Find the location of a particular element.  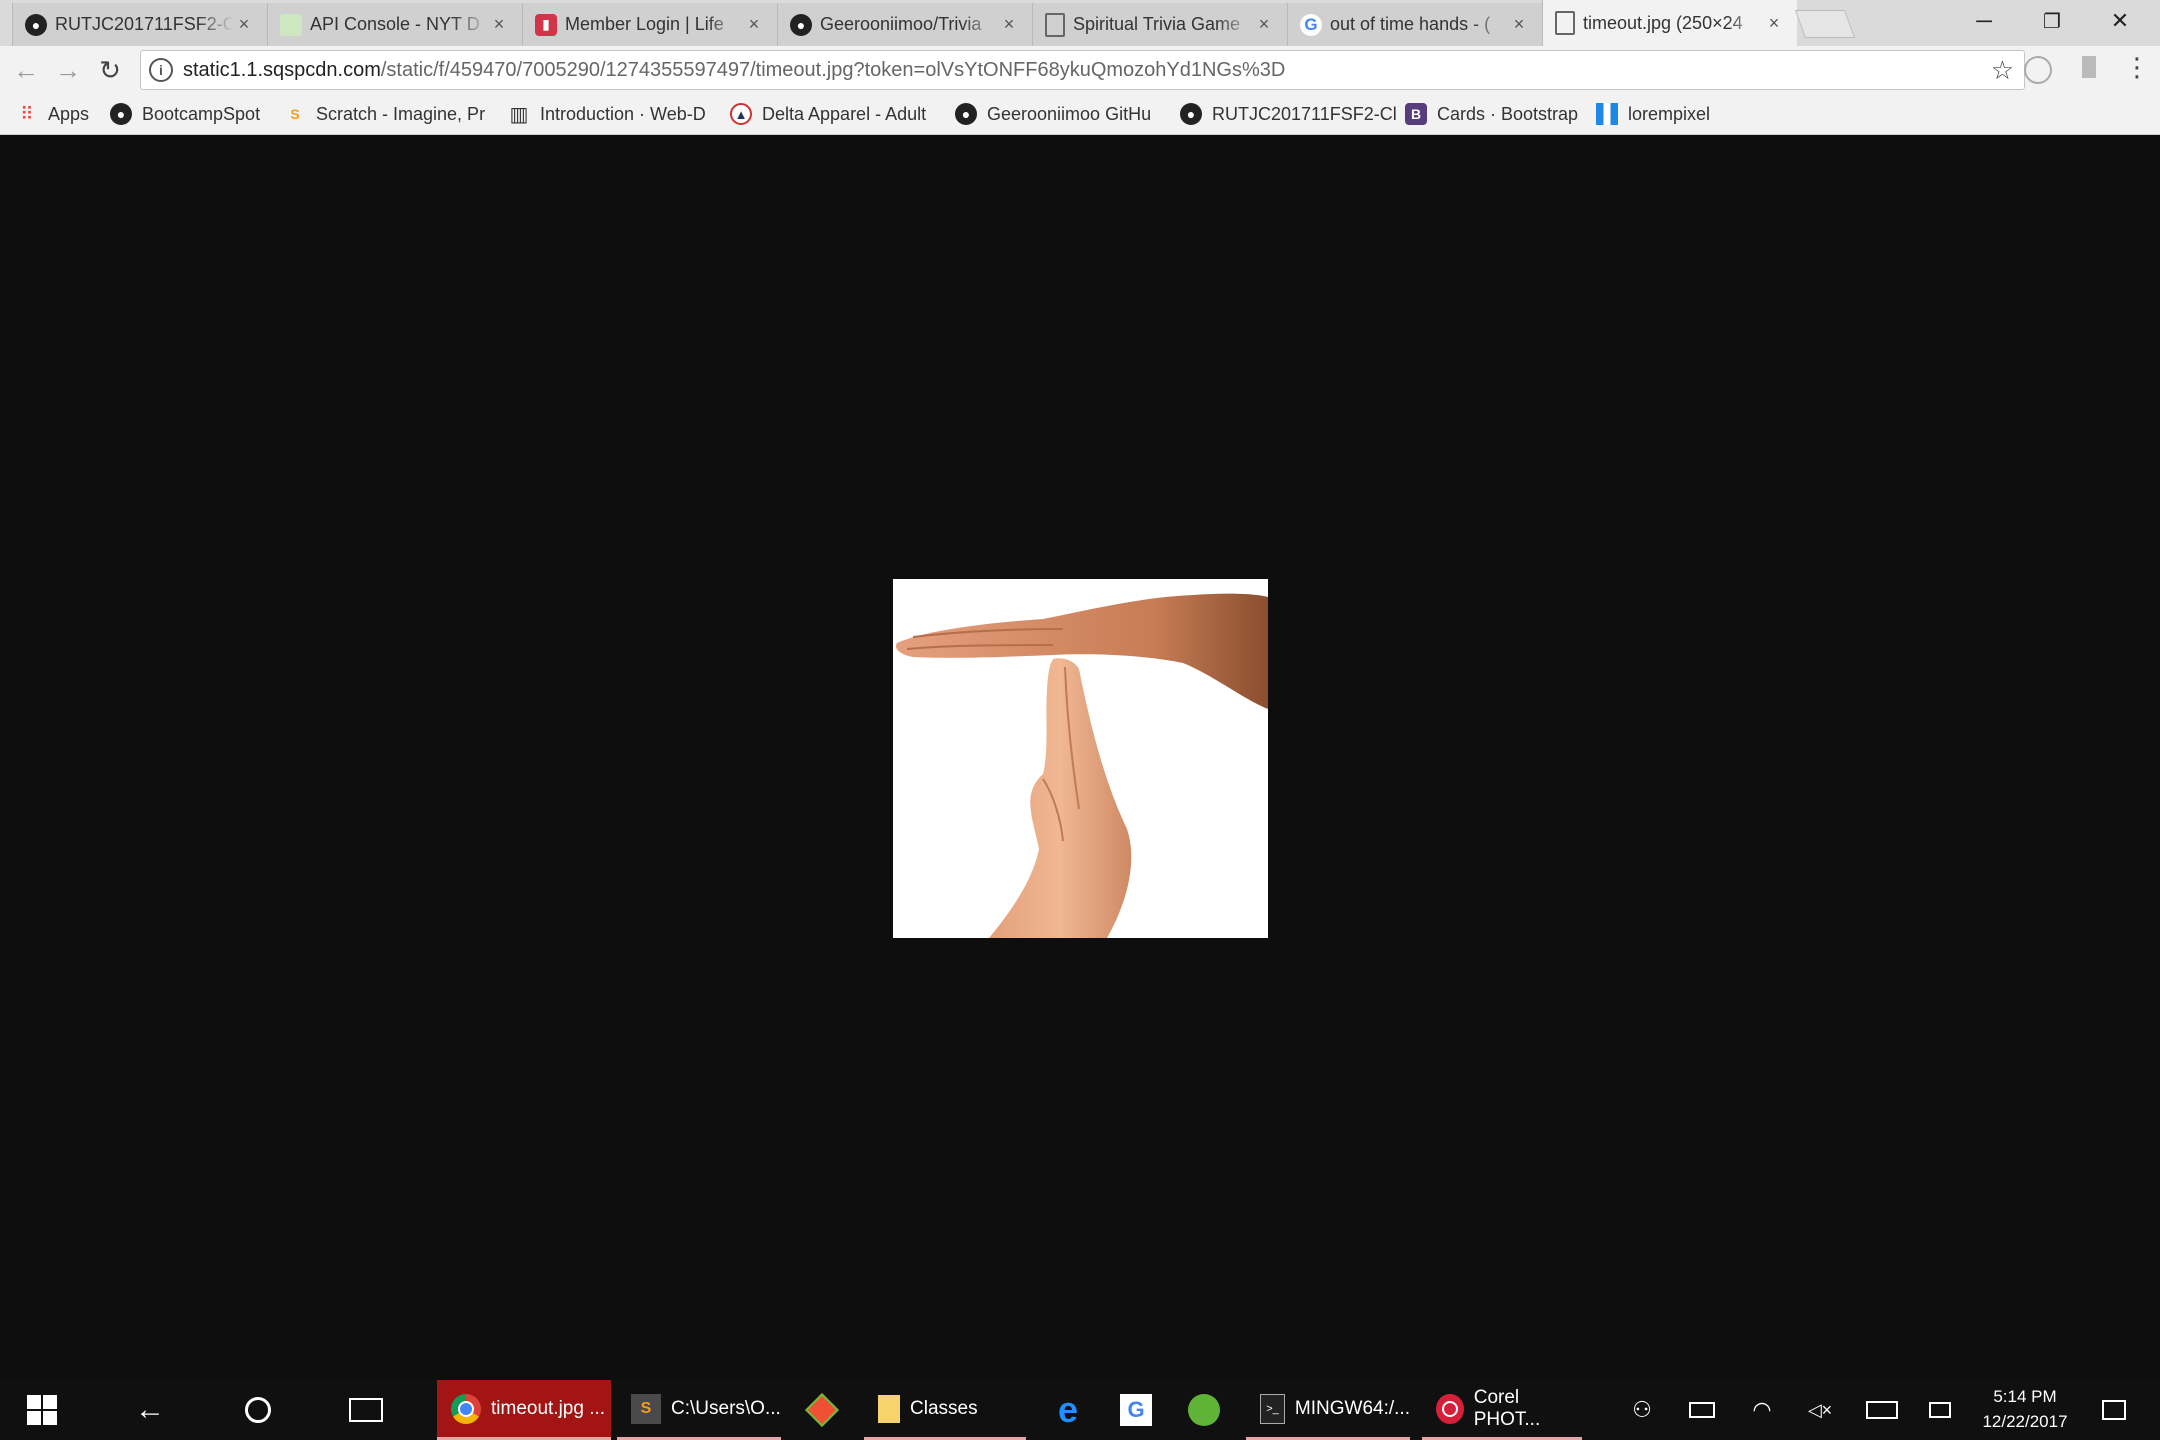

bookmark-apps: ⠿ Apps is located at coordinates (52, 114).